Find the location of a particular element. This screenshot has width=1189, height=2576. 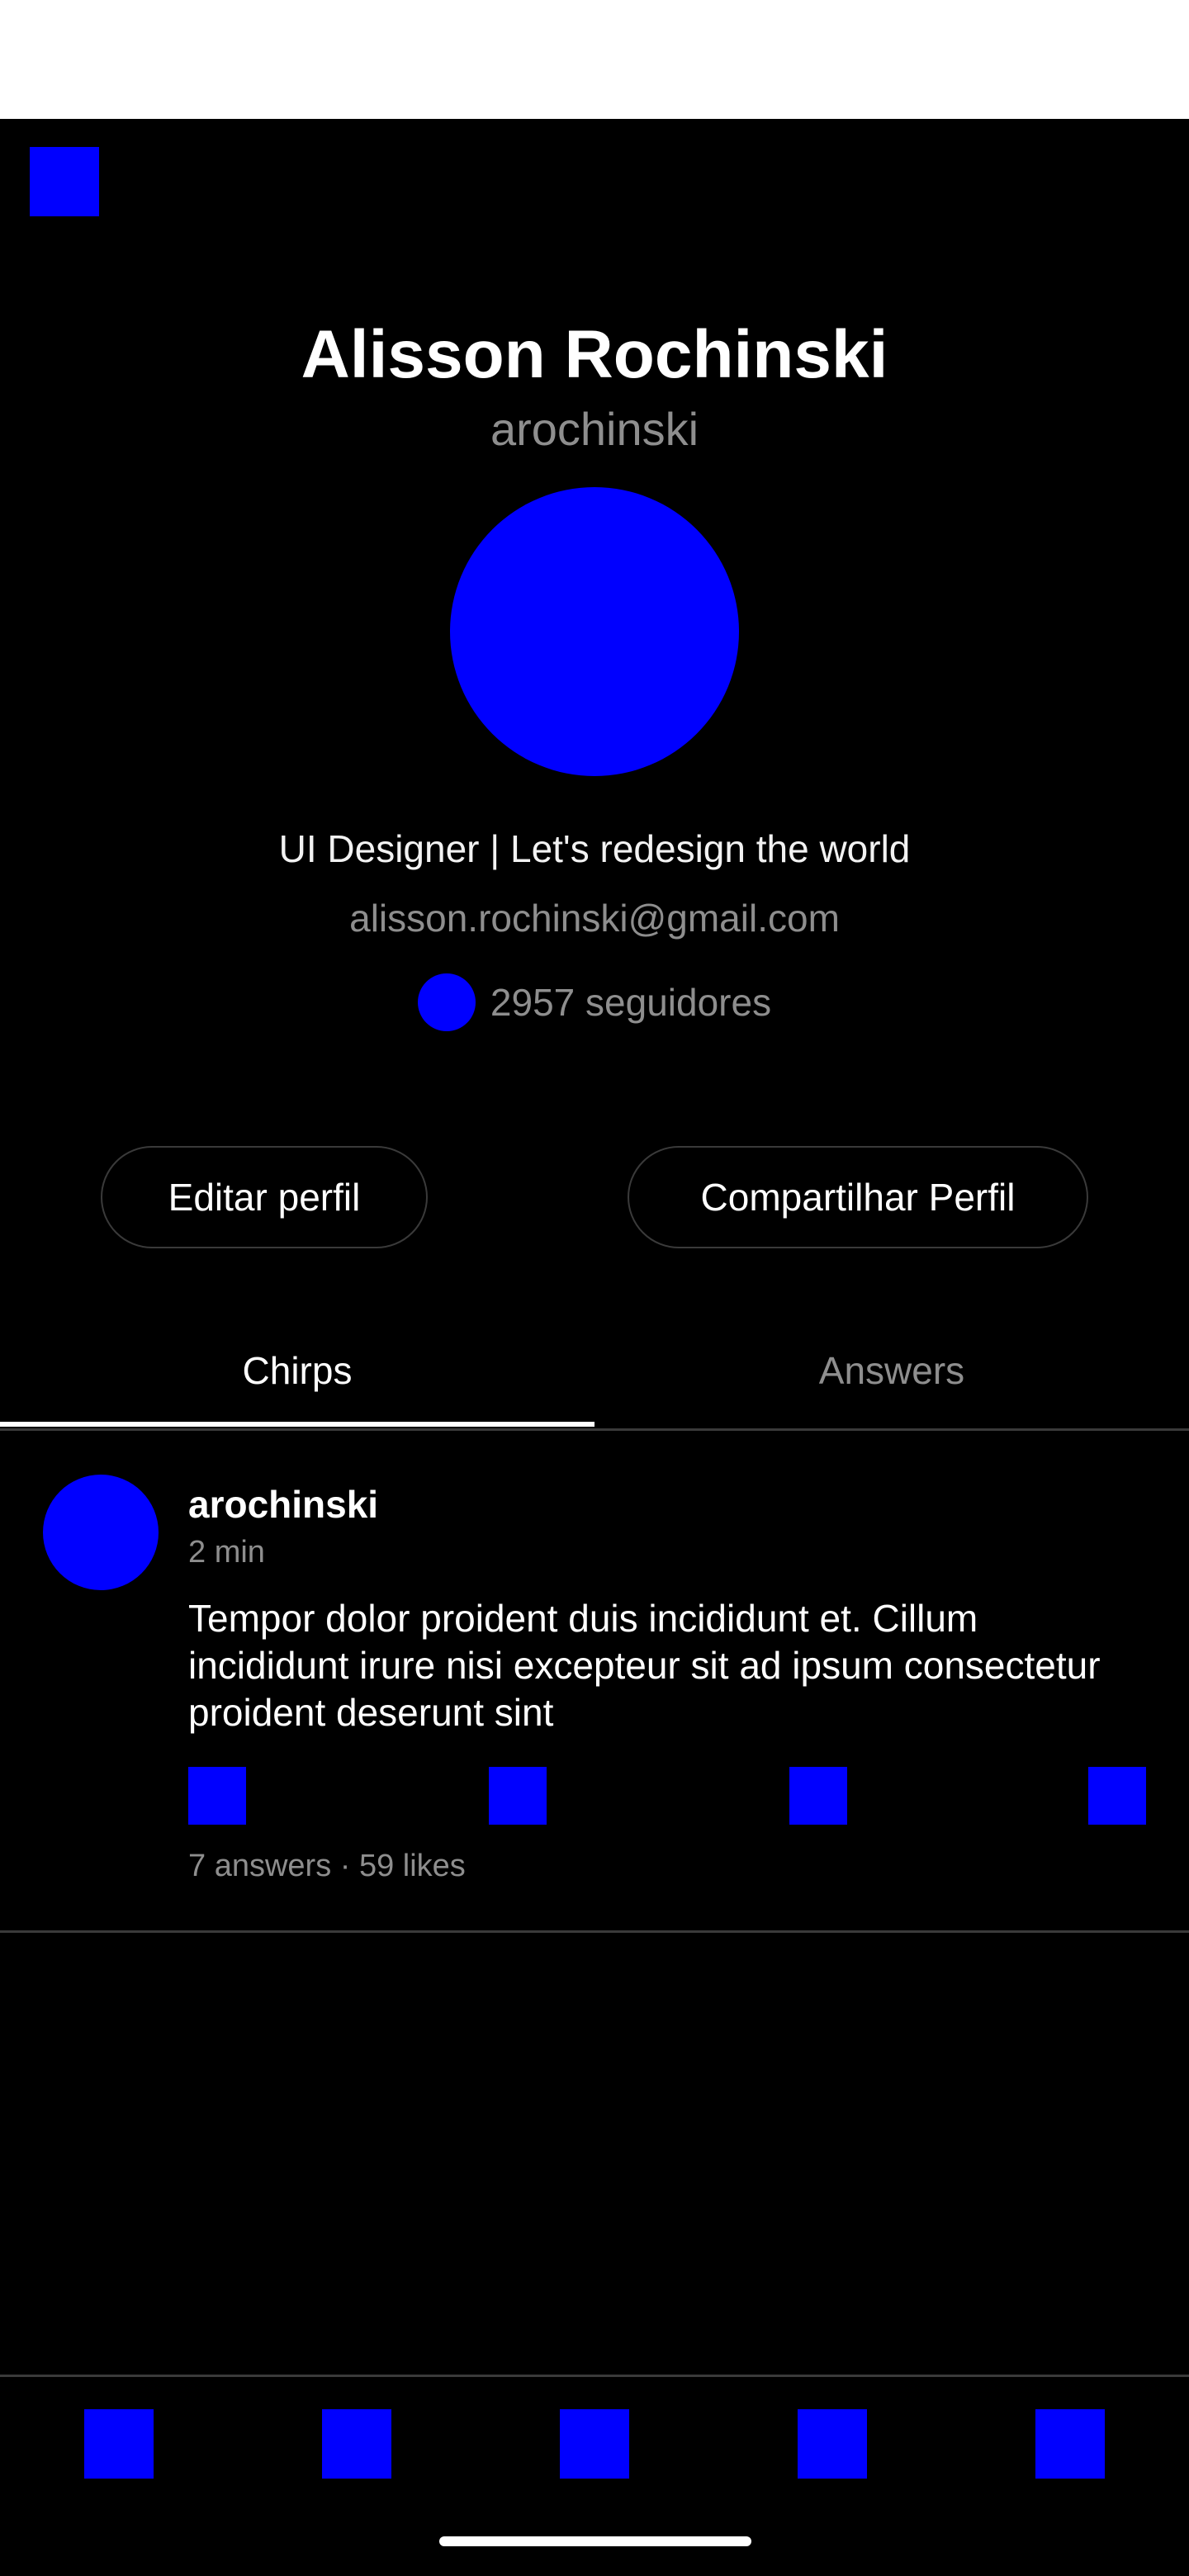

post-timestamp: 2 min is located at coordinates (226, 1552).